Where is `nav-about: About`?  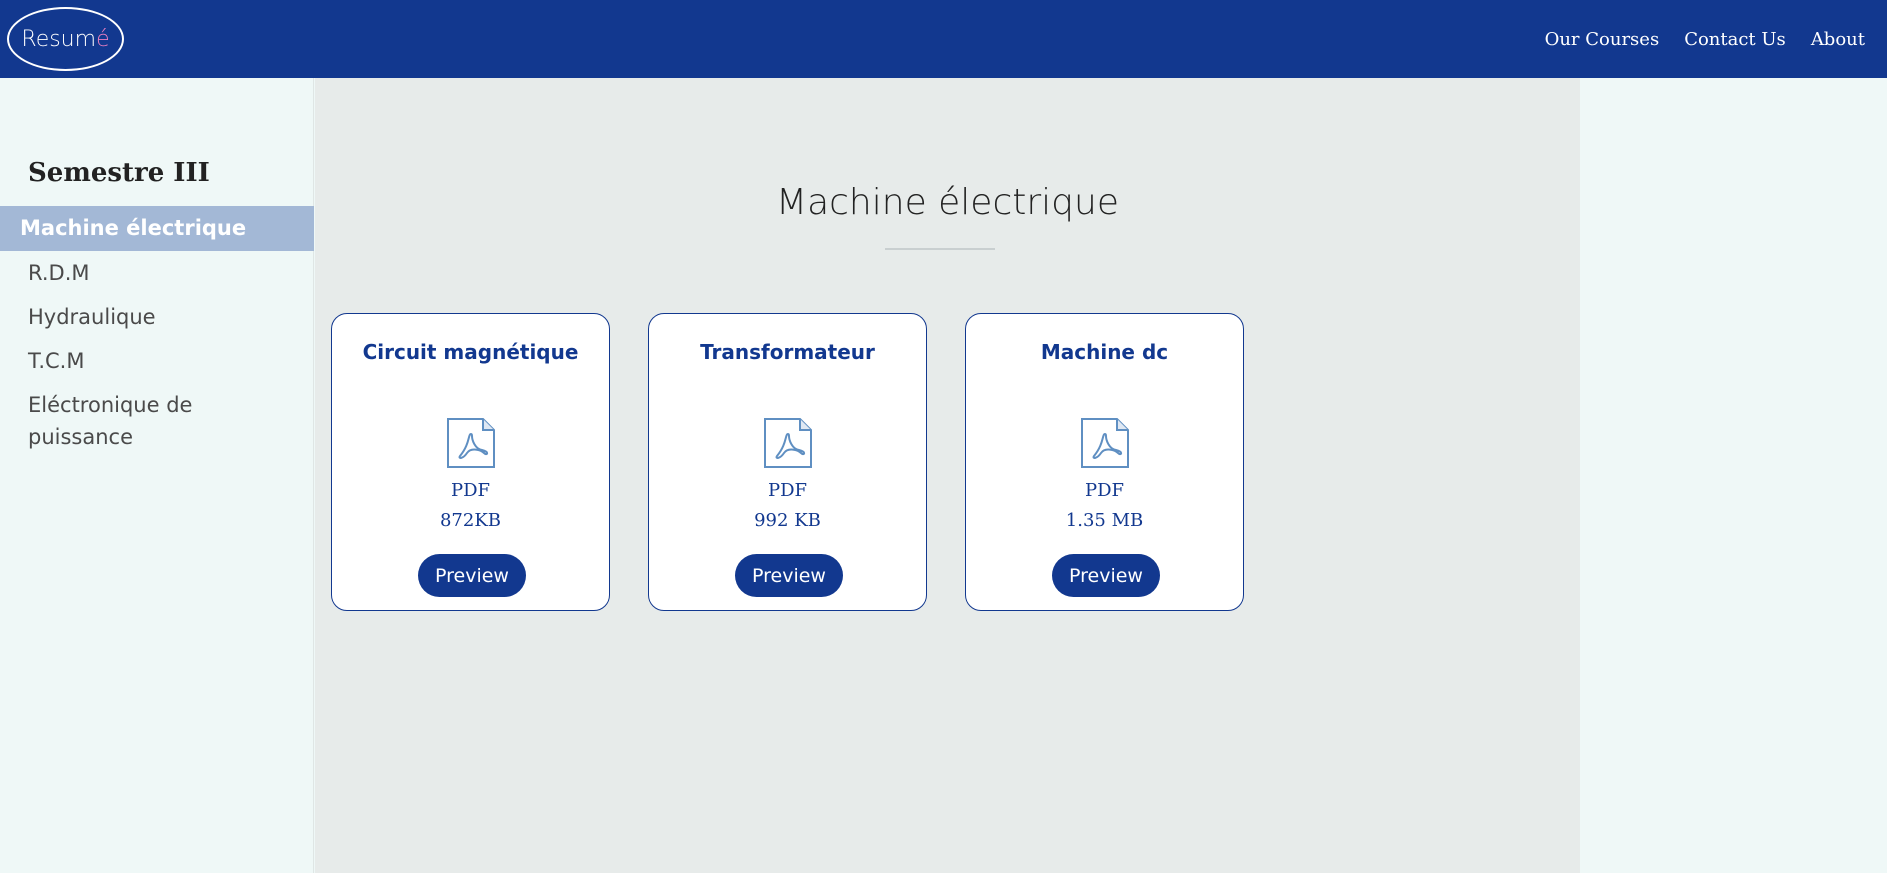 nav-about: About is located at coordinates (1838, 39).